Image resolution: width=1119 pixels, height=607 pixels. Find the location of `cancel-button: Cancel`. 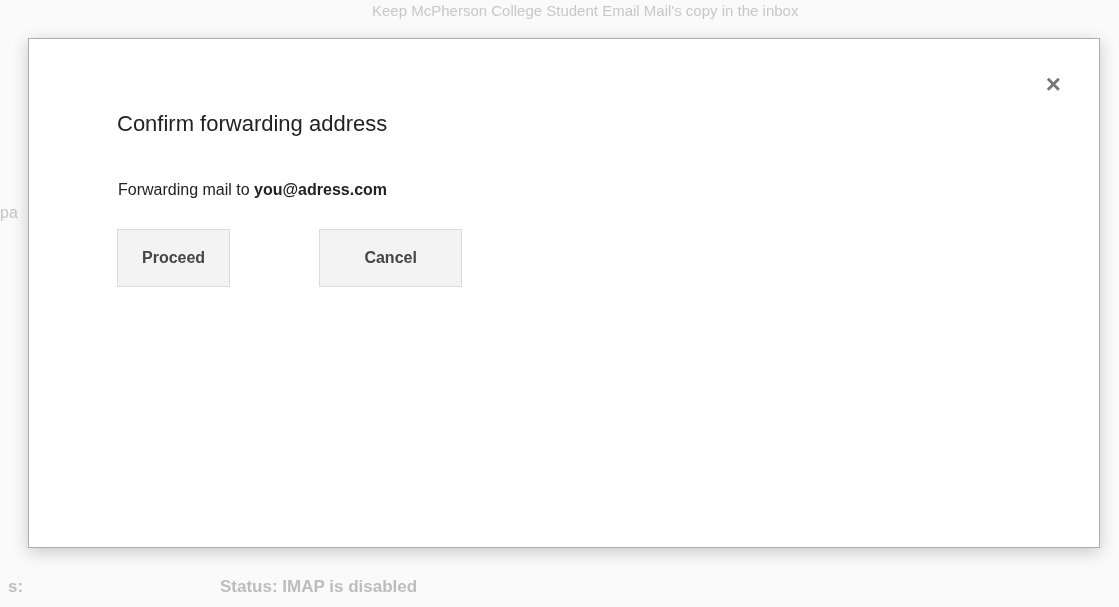

cancel-button: Cancel is located at coordinates (391, 258).